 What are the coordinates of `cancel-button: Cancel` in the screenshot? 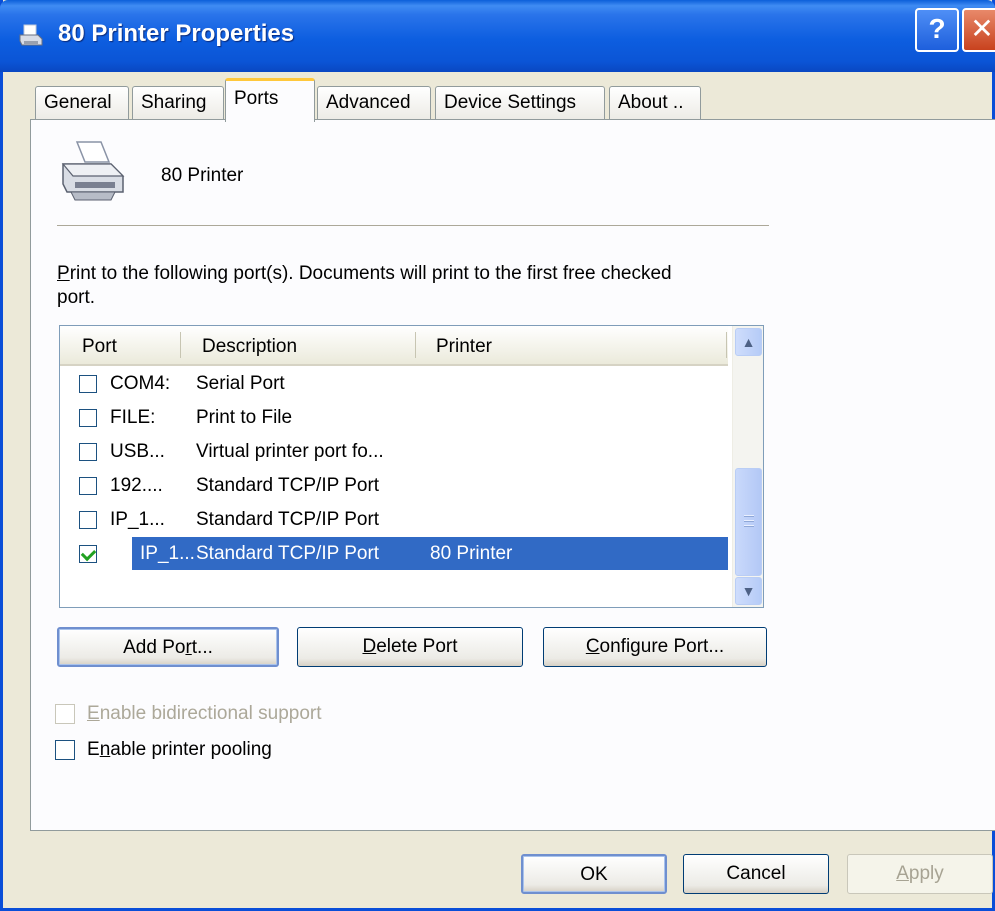 It's located at (756, 874).